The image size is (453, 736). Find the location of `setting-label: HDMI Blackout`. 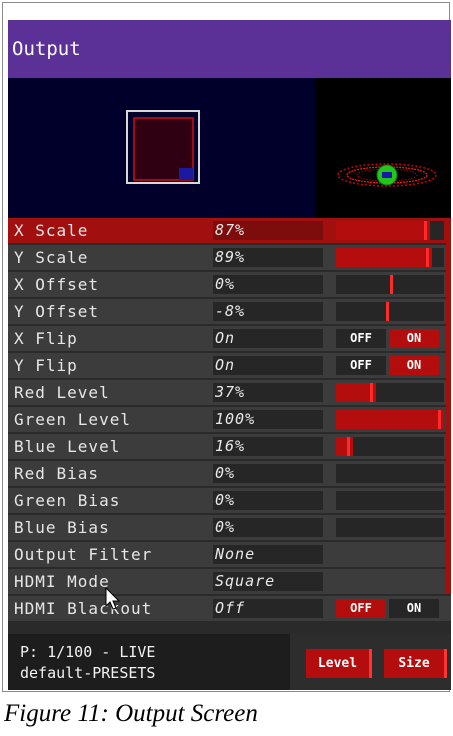

setting-label: HDMI Blackout is located at coordinates (83, 608).